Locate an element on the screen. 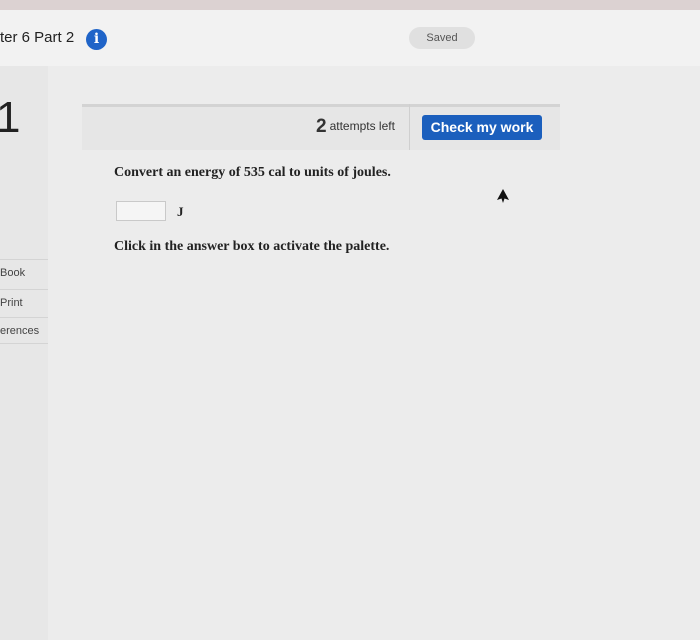 The image size is (700, 640). sidebar is located at coordinates (24, 353).